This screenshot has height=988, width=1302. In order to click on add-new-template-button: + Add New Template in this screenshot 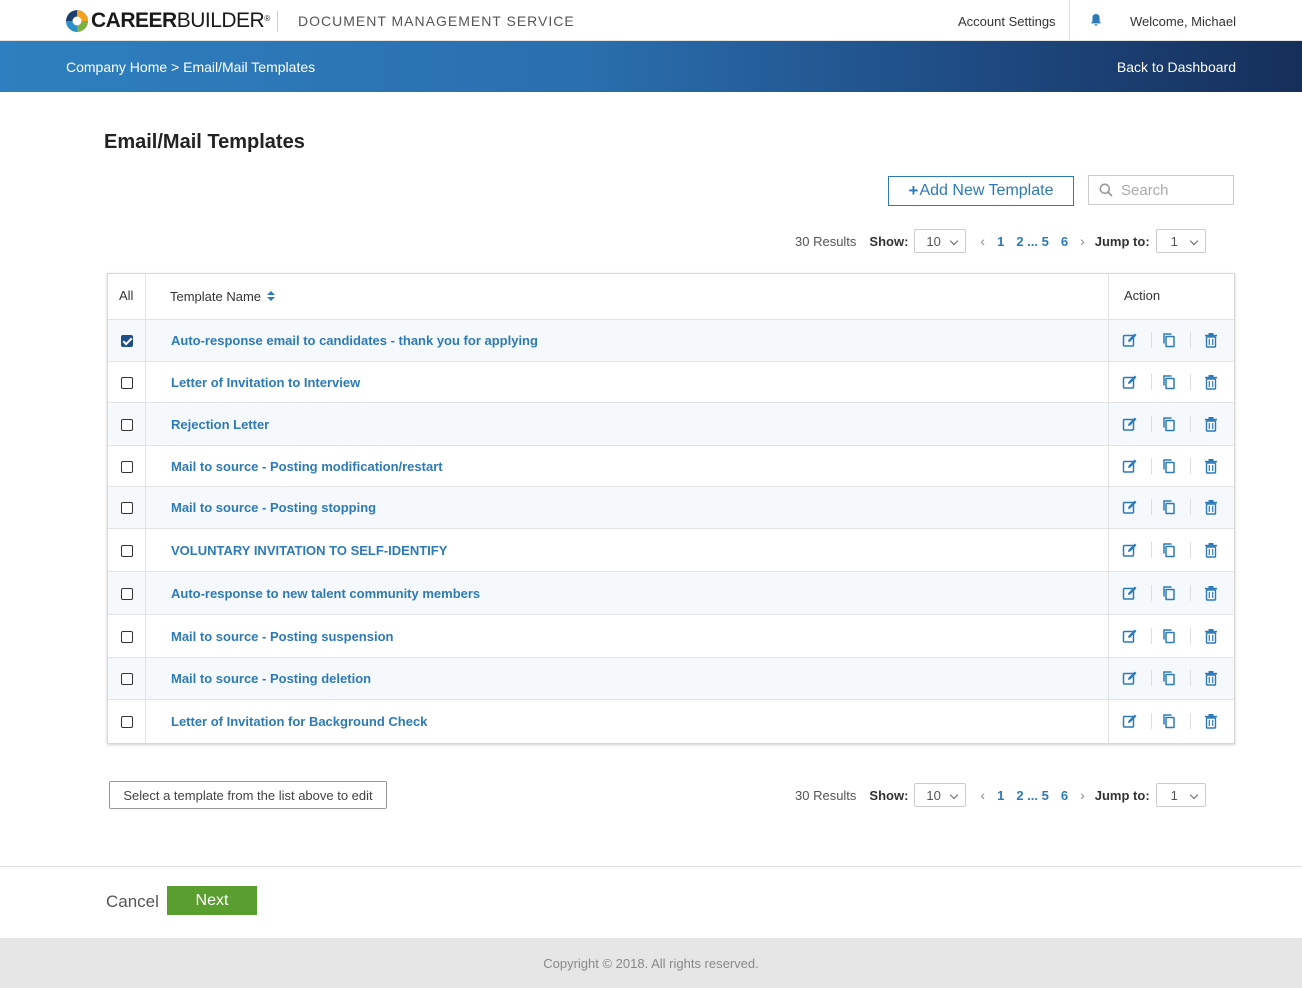, I will do `click(981, 191)`.